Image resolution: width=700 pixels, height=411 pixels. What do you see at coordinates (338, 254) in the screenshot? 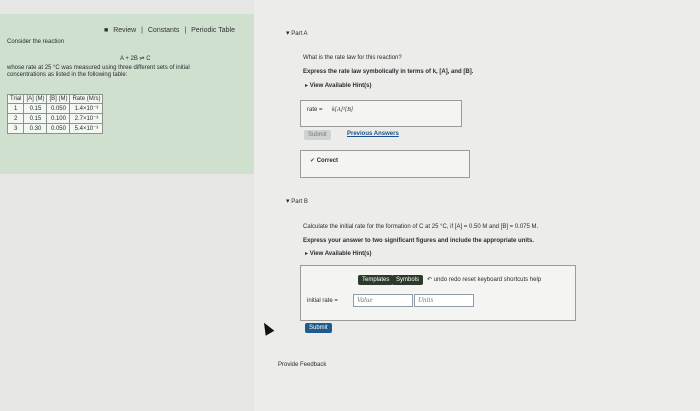
I see `part-b-hints: ▸ View Available Hint(s)` at bounding box center [338, 254].